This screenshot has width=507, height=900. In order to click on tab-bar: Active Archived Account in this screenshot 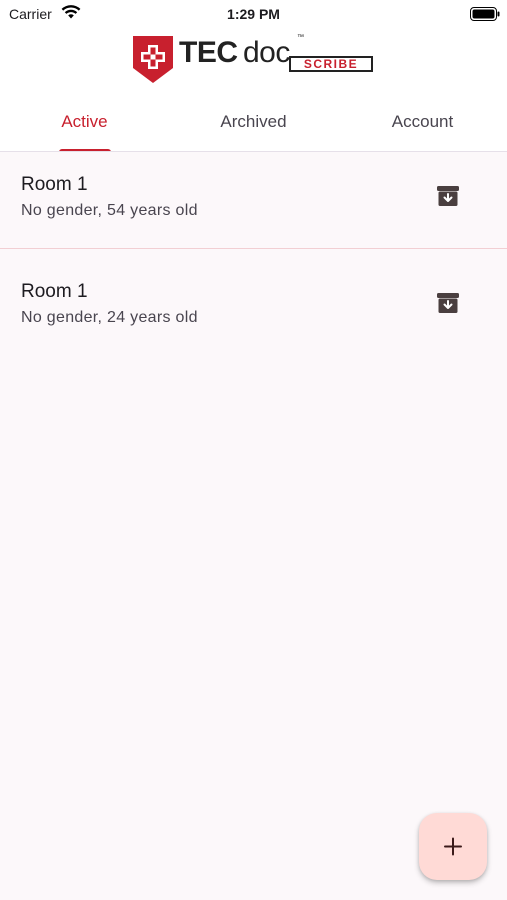, I will do `click(253, 128)`.